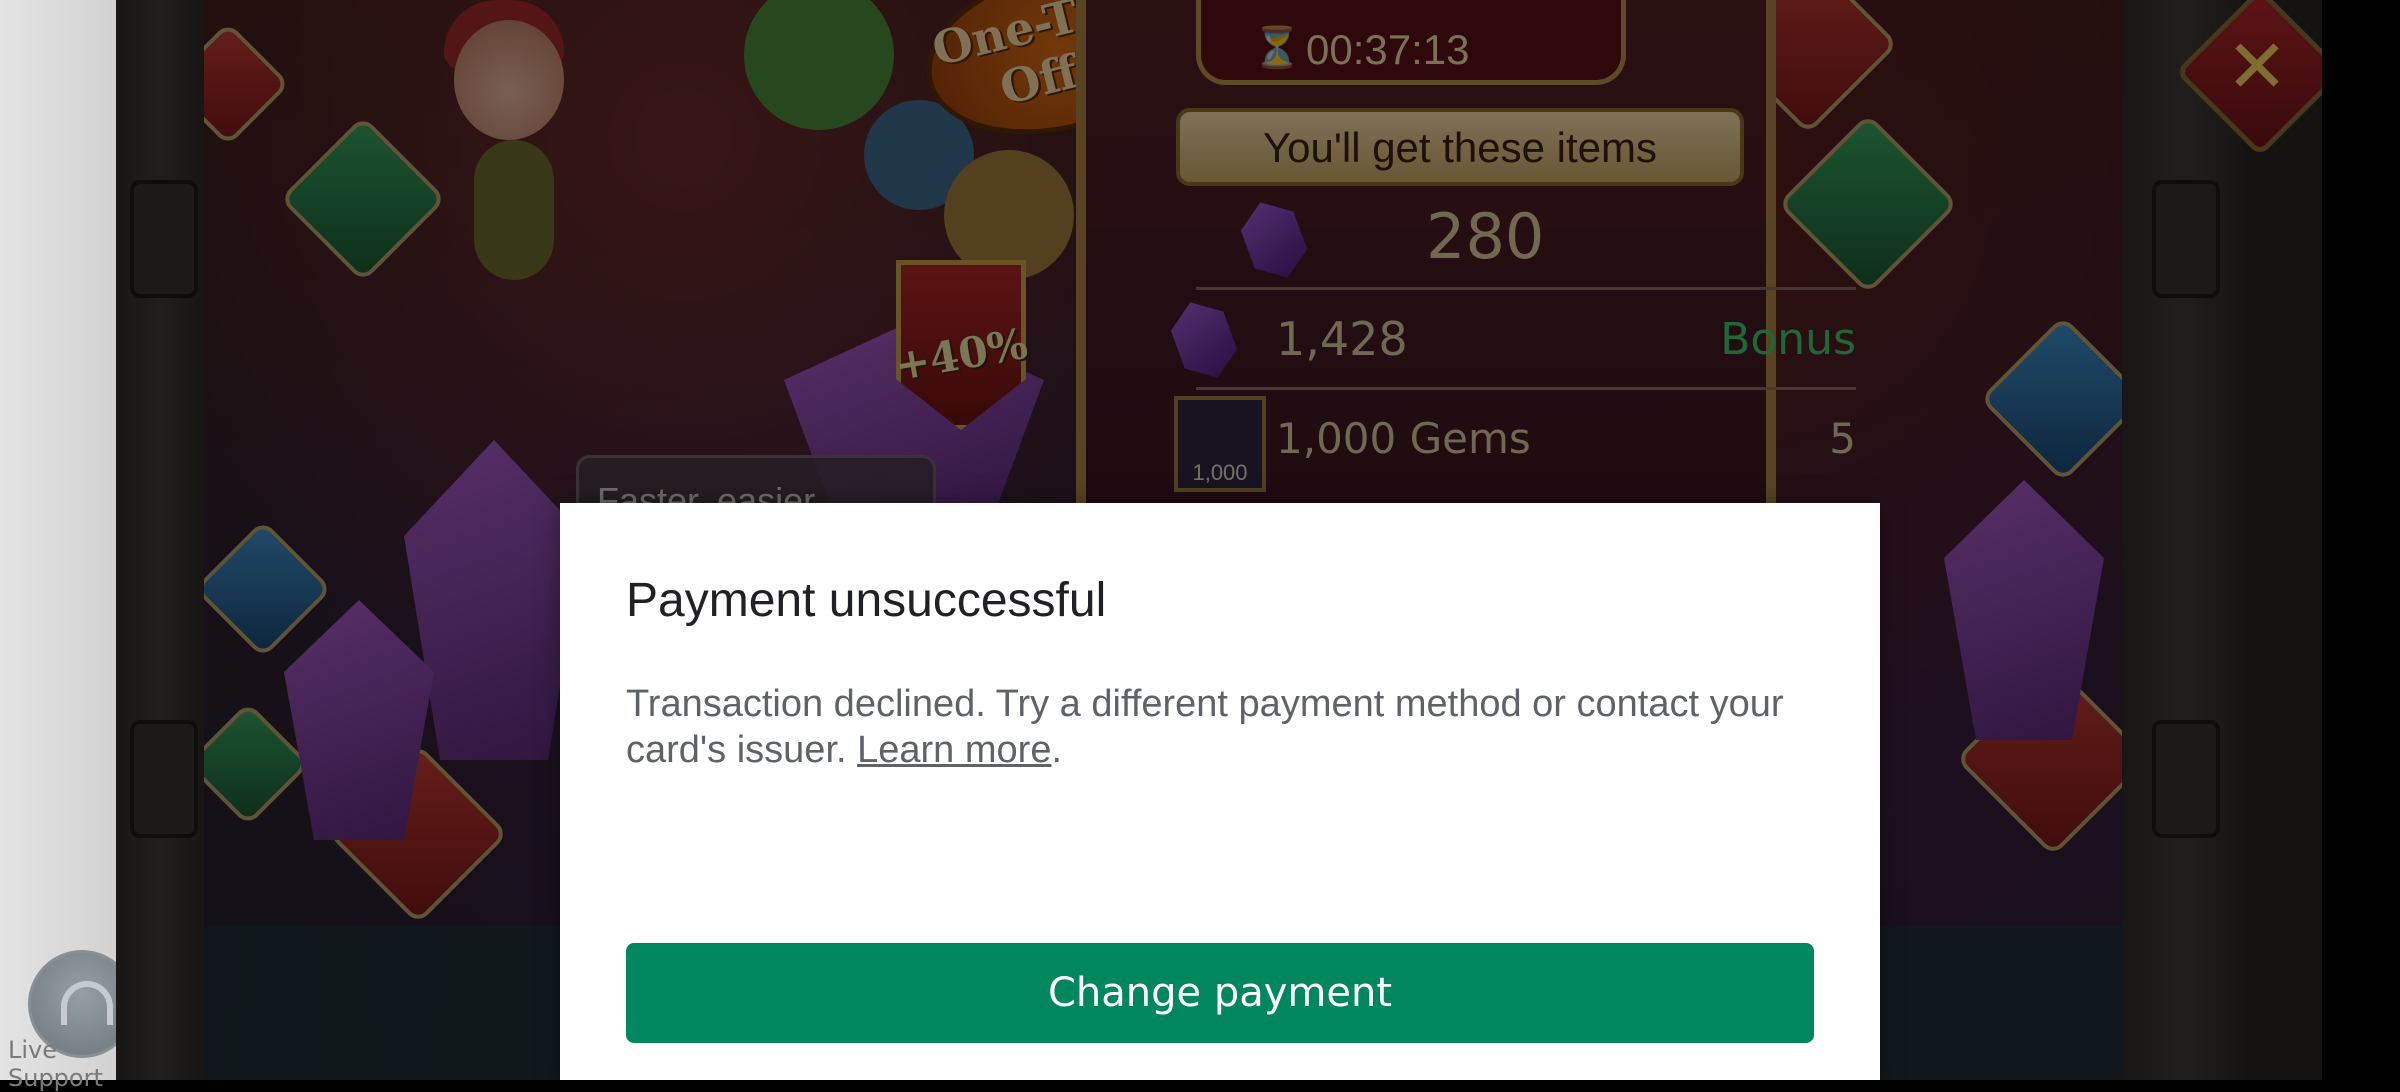 This screenshot has height=1092, width=2400. What do you see at coordinates (954, 750) in the screenshot?
I see `learn-more-link: Learn more` at bounding box center [954, 750].